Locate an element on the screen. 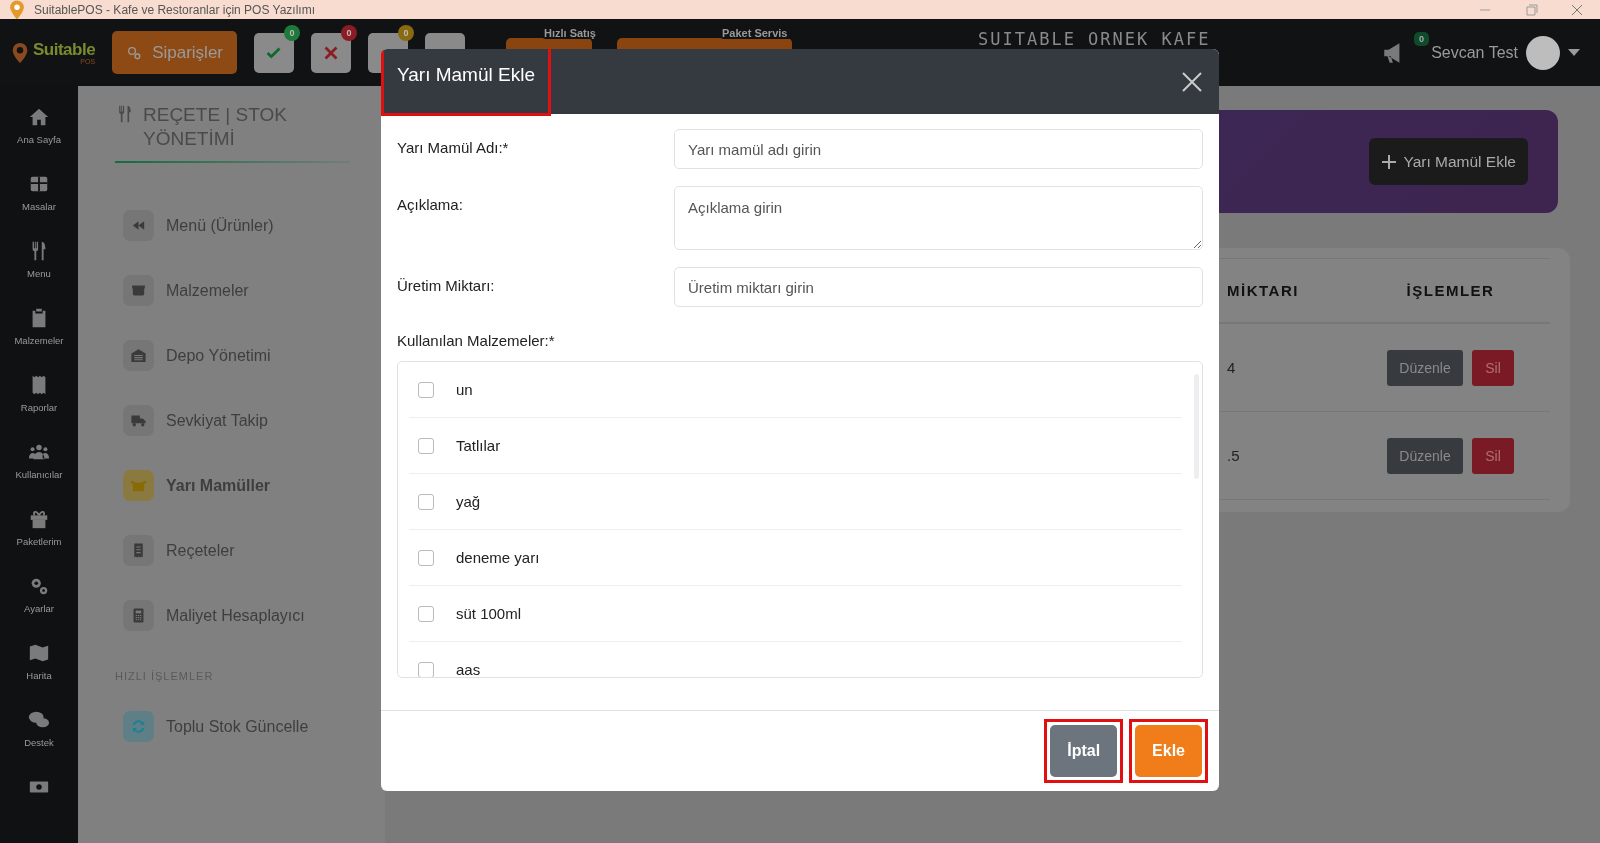 Image resolution: width=1600 pixels, height=843 pixels. field-label: Açıklama: is located at coordinates (430, 205).